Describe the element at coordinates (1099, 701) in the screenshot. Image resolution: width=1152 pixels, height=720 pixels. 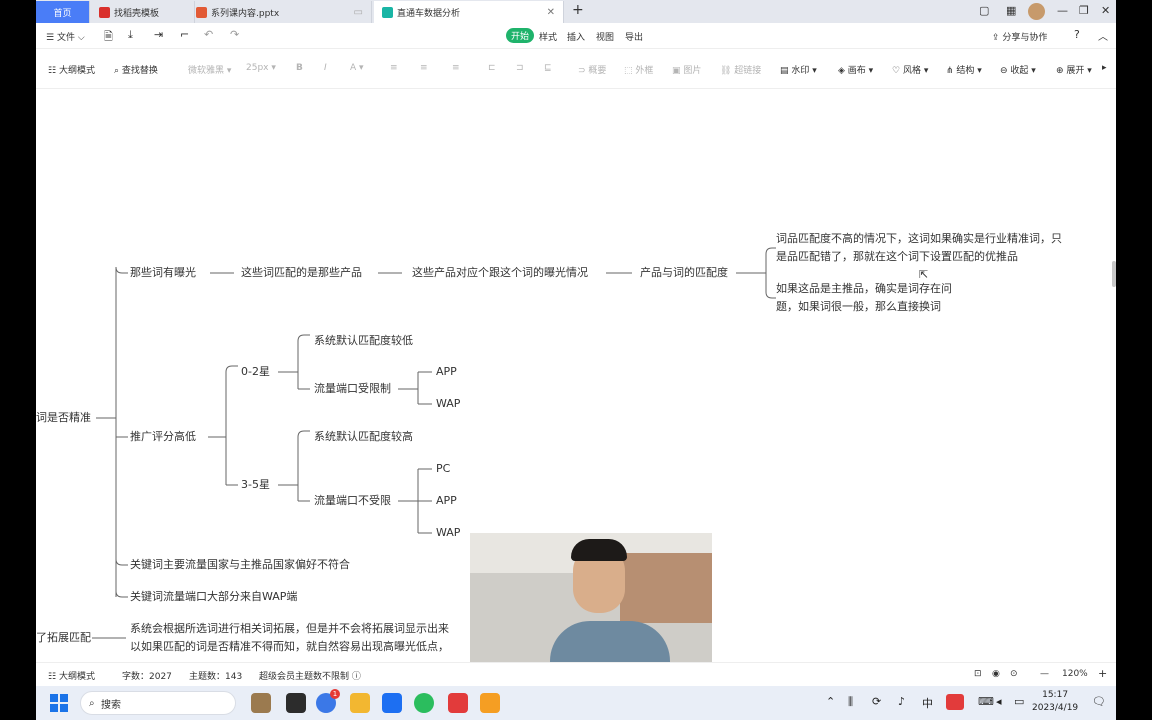
I see `notification-center-icon: 🗨` at that location.